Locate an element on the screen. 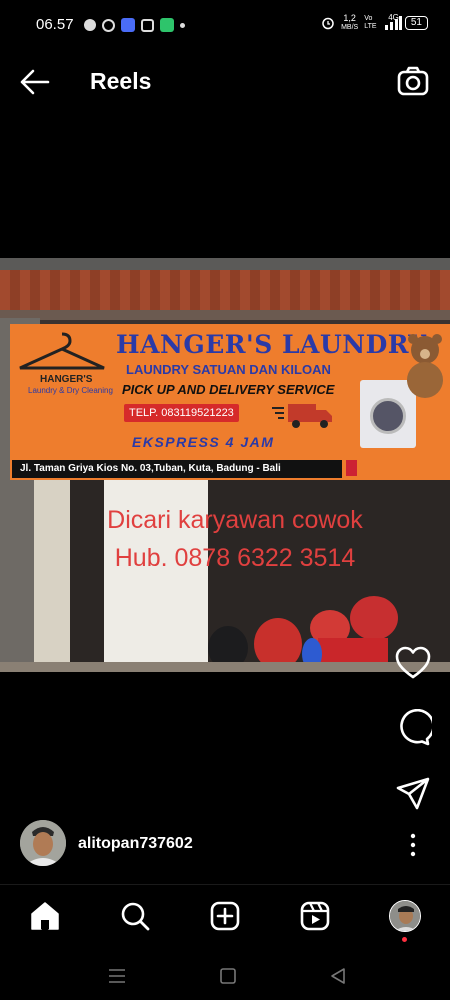 The image size is (450, 1000). nav-create is located at coordinates (225, 916).